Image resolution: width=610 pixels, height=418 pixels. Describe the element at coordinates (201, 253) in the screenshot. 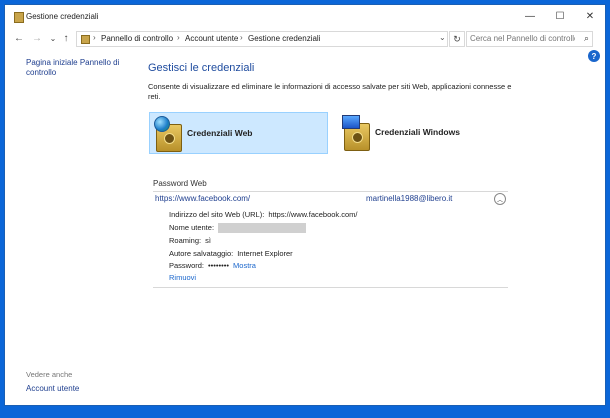

I see `saved-by-label: Autore salvataggio:` at that location.